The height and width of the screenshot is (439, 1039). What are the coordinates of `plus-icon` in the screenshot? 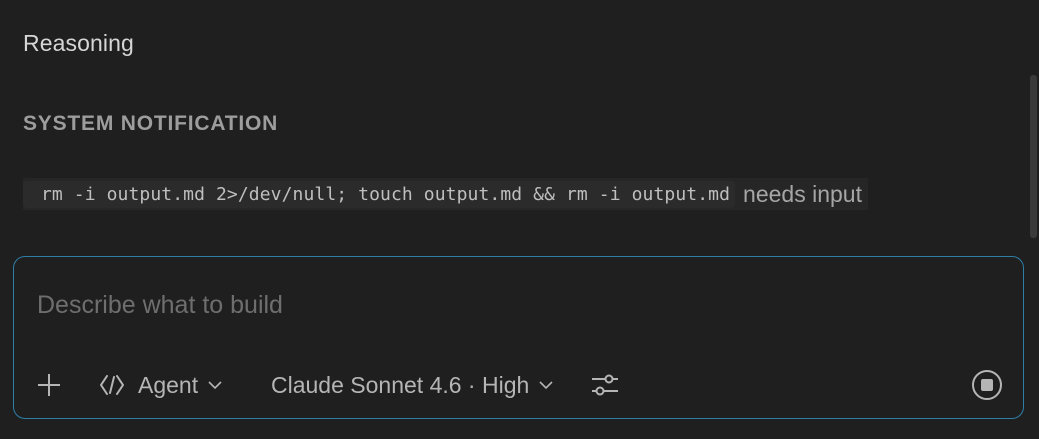 It's located at (49, 385).